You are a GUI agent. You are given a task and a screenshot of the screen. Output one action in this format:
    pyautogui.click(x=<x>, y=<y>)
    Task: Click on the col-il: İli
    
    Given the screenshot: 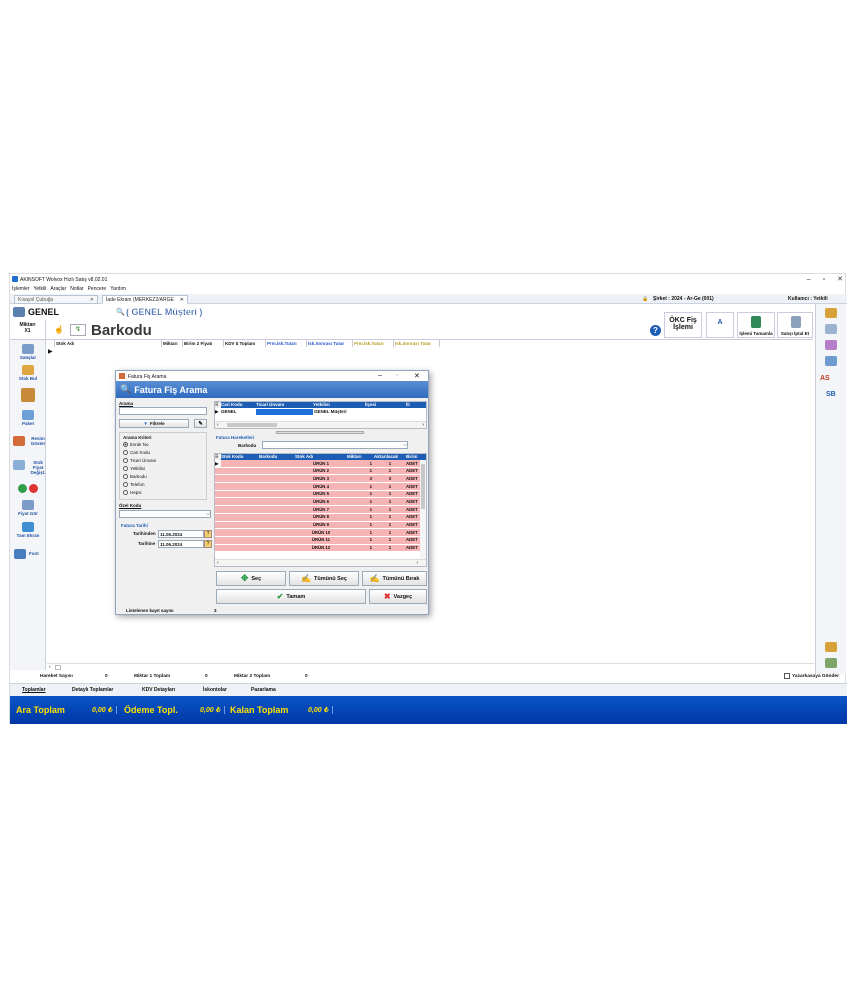 What is the action you would take?
    pyautogui.click(x=414, y=405)
    